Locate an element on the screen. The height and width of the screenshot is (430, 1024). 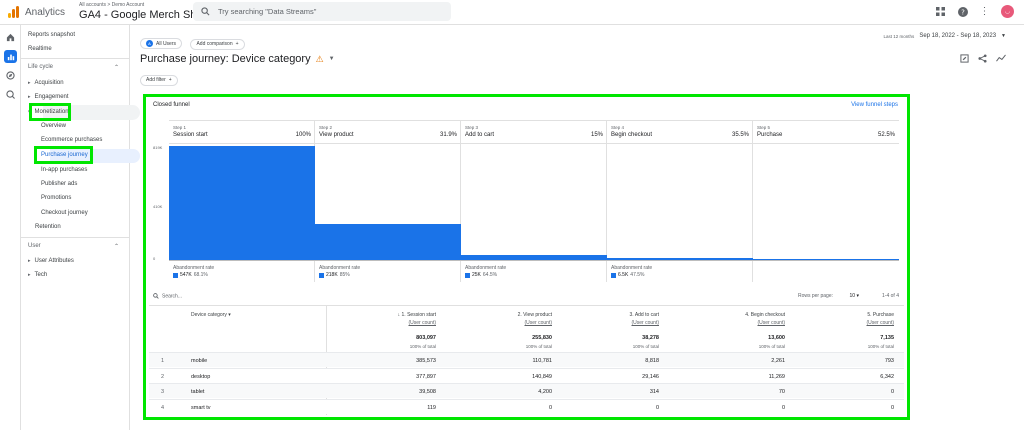
device-category-cell: desktop is located at coordinates (200, 377).